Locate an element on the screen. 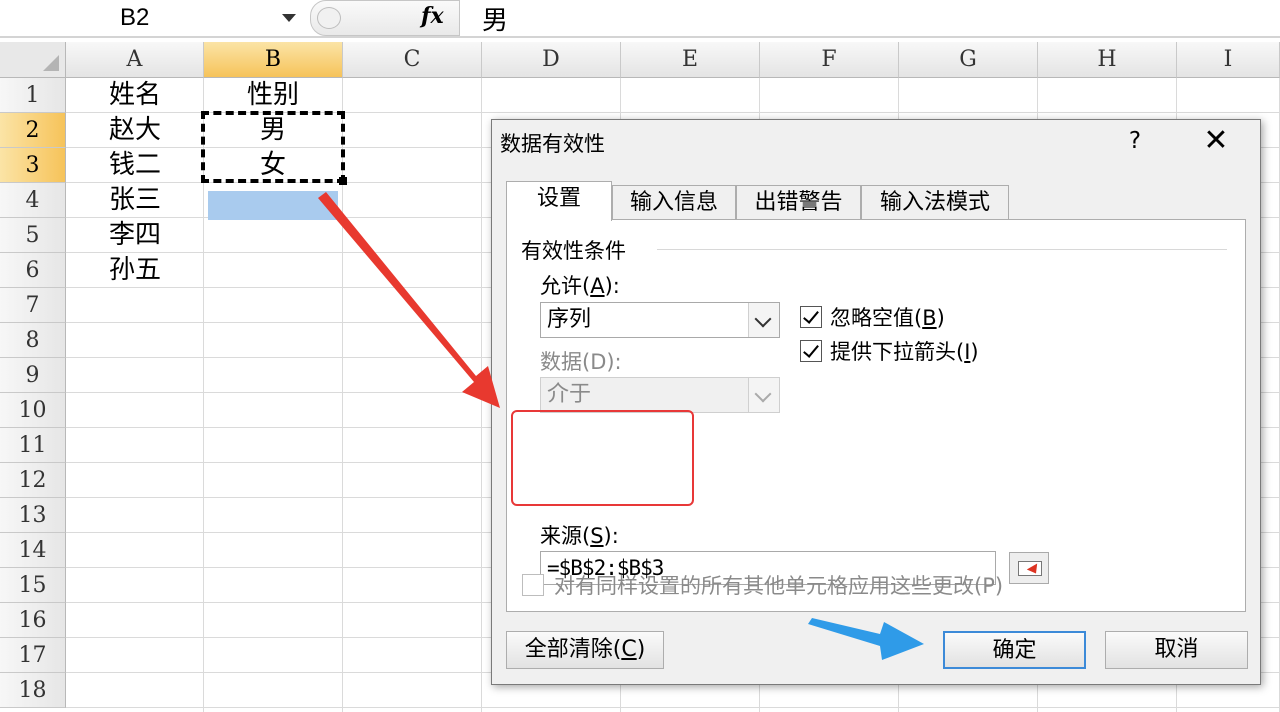  column-header-a: A is located at coordinates (135, 60).